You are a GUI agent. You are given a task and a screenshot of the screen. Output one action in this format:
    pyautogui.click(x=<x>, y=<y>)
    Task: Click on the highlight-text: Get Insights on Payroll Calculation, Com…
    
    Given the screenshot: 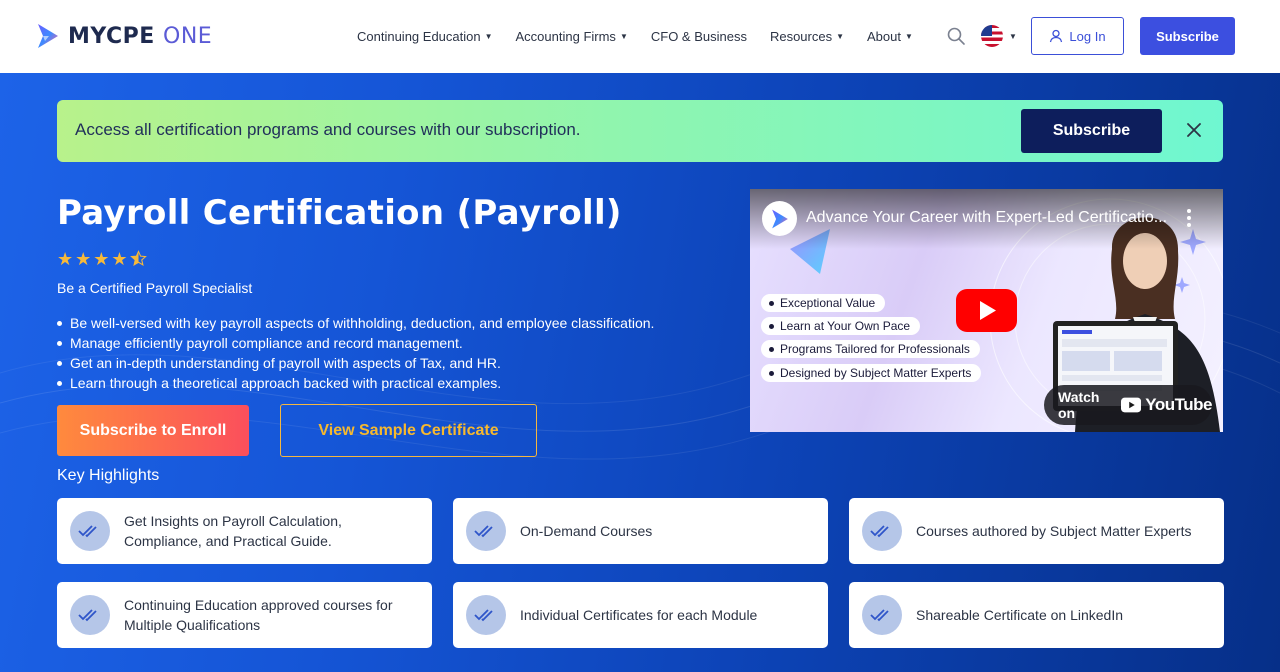 What is the action you would take?
    pyautogui.click(x=233, y=531)
    